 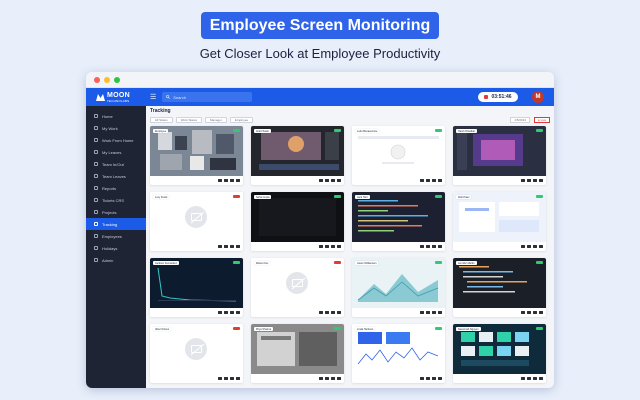 I want to click on employee-screen-card: Linda Harrison, so click(x=398, y=353).